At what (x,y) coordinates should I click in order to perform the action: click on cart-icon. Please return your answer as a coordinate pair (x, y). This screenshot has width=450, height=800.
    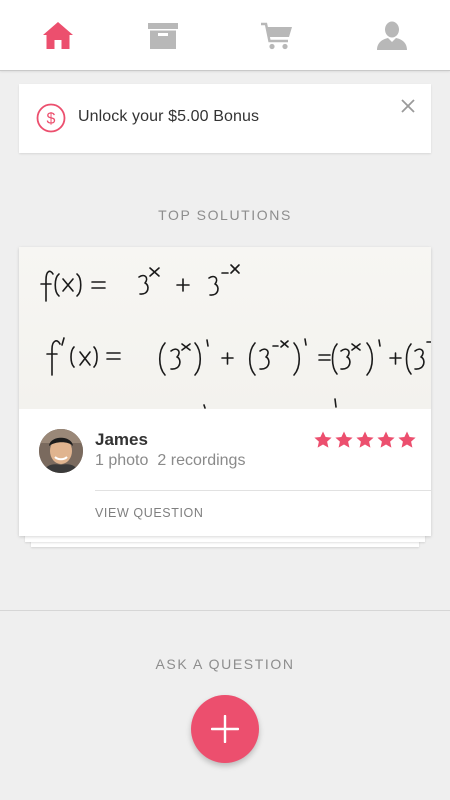
    Looking at the image, I should click on (277, 36).